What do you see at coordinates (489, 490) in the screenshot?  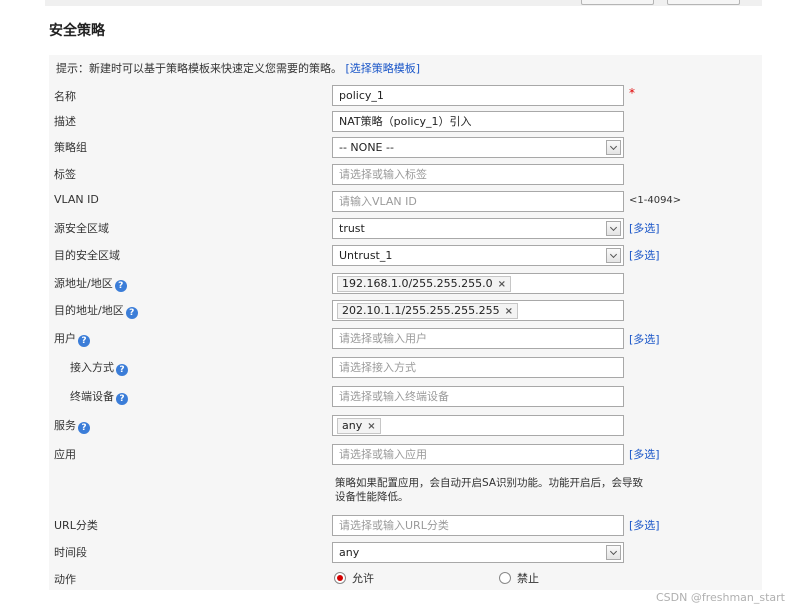 I see `app-note: 策略如果配置应用，会自动开启SA识别功能。功能开启后，会导致设备性能降低。` at bounding box center [489, 490].